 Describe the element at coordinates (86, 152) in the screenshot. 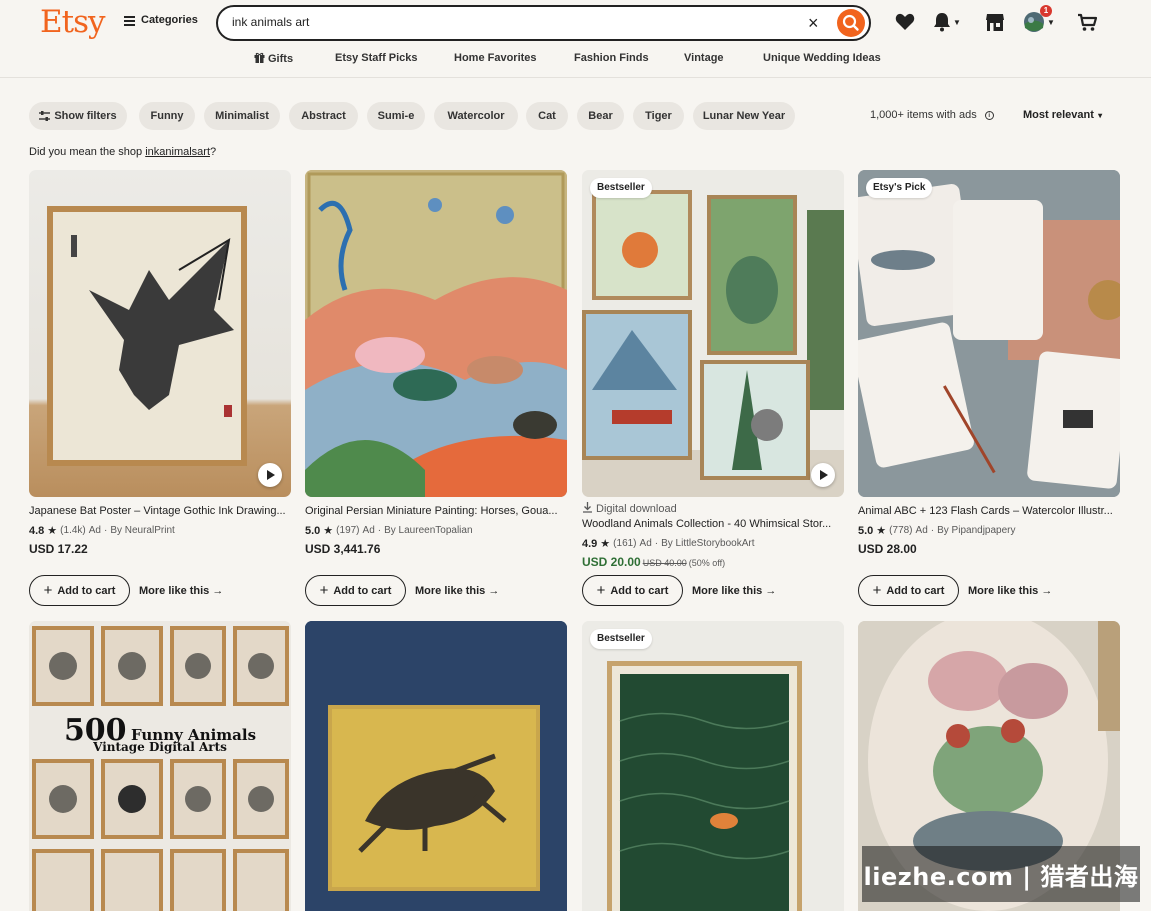

I see `suggestion-prefix: Did you mean the shop` at that location.